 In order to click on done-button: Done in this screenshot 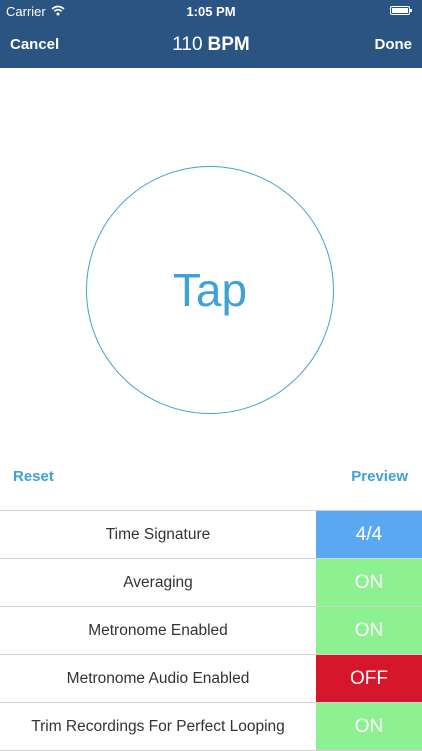, I will do `click(394, 44)`.